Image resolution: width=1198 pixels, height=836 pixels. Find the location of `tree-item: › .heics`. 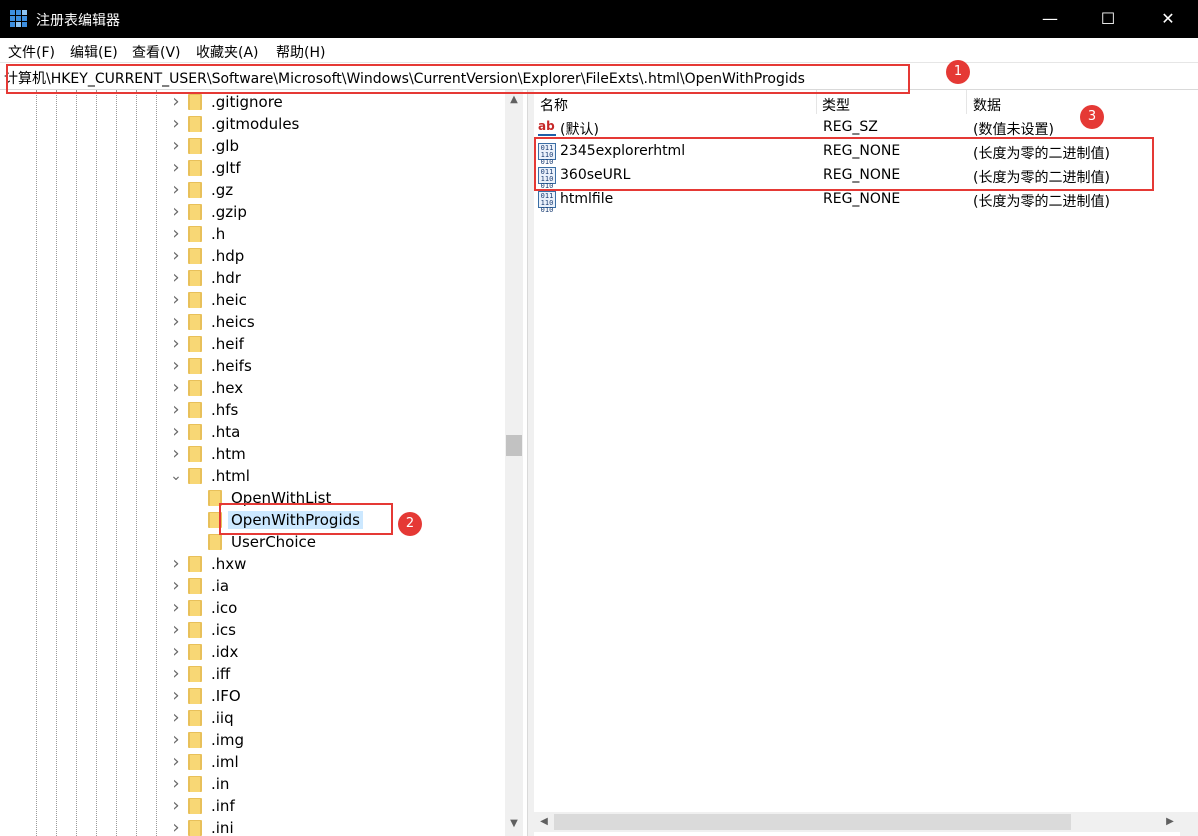

tree-item: › .heics is located at coordinates (252, 322).